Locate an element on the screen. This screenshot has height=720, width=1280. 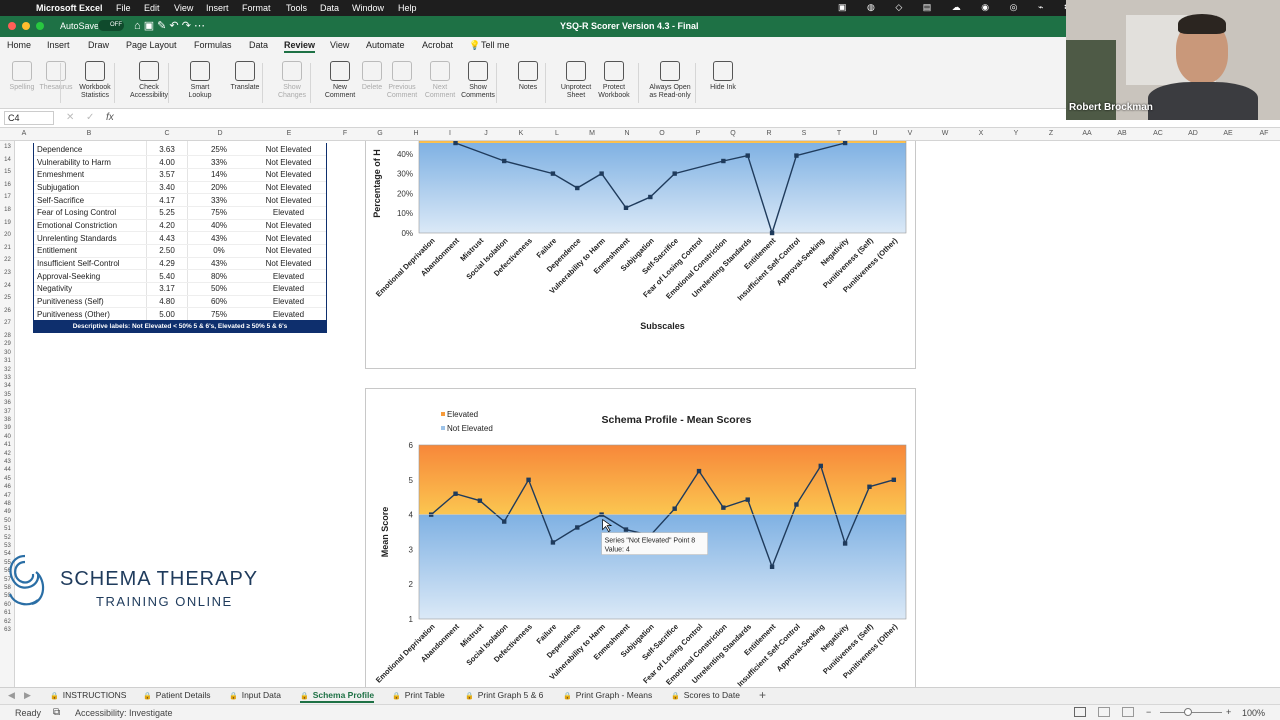
mac-status-icons: ▣ ◍ ◇ ▤ ☁ ◉ ◎ ⌁ ✱ is located at coordinates (959, 7).